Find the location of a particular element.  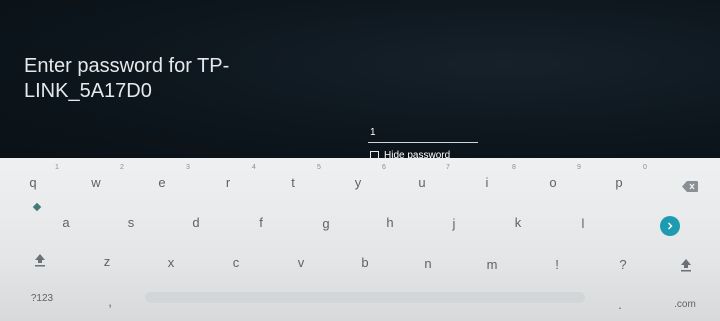

key-q: q is located at coordinates (33, 182).